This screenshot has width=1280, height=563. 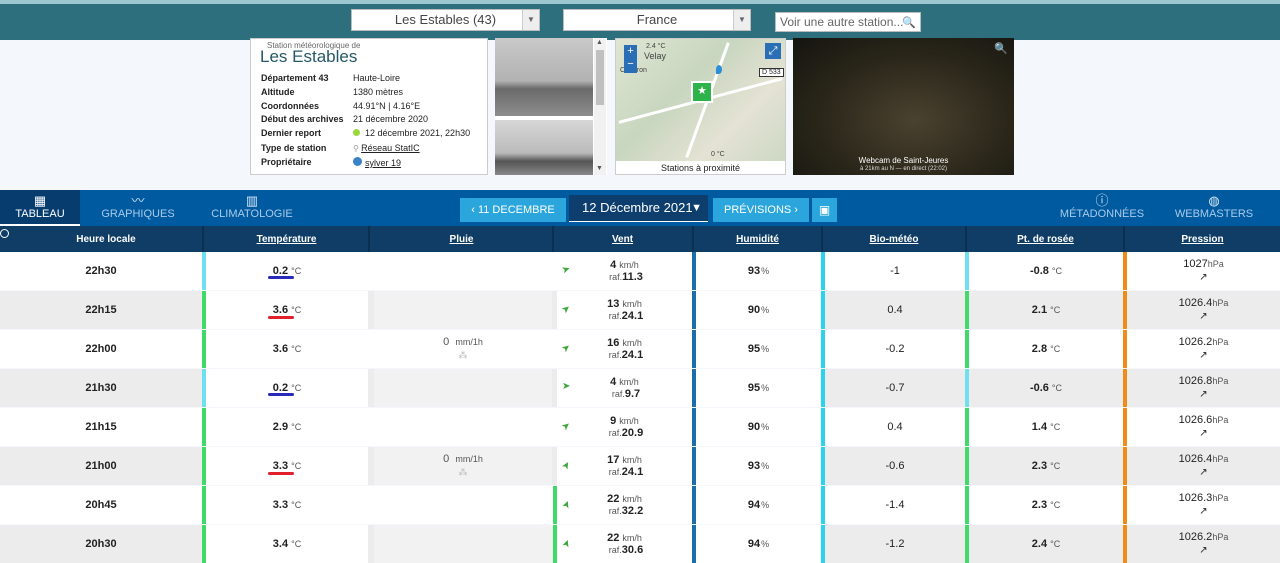 I want to click on wind-speed-line: 17 km/h, so click(x=624, y=460).